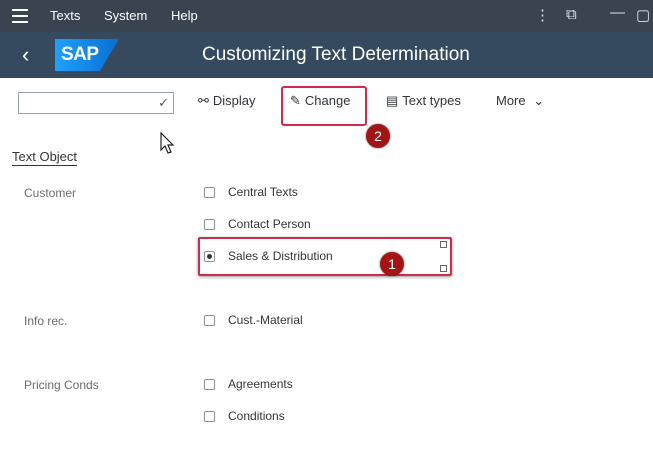 The width and height of the screenshot is (653, 449). I want to click on text-types-button: ▤ Text types, so click(423, 101).